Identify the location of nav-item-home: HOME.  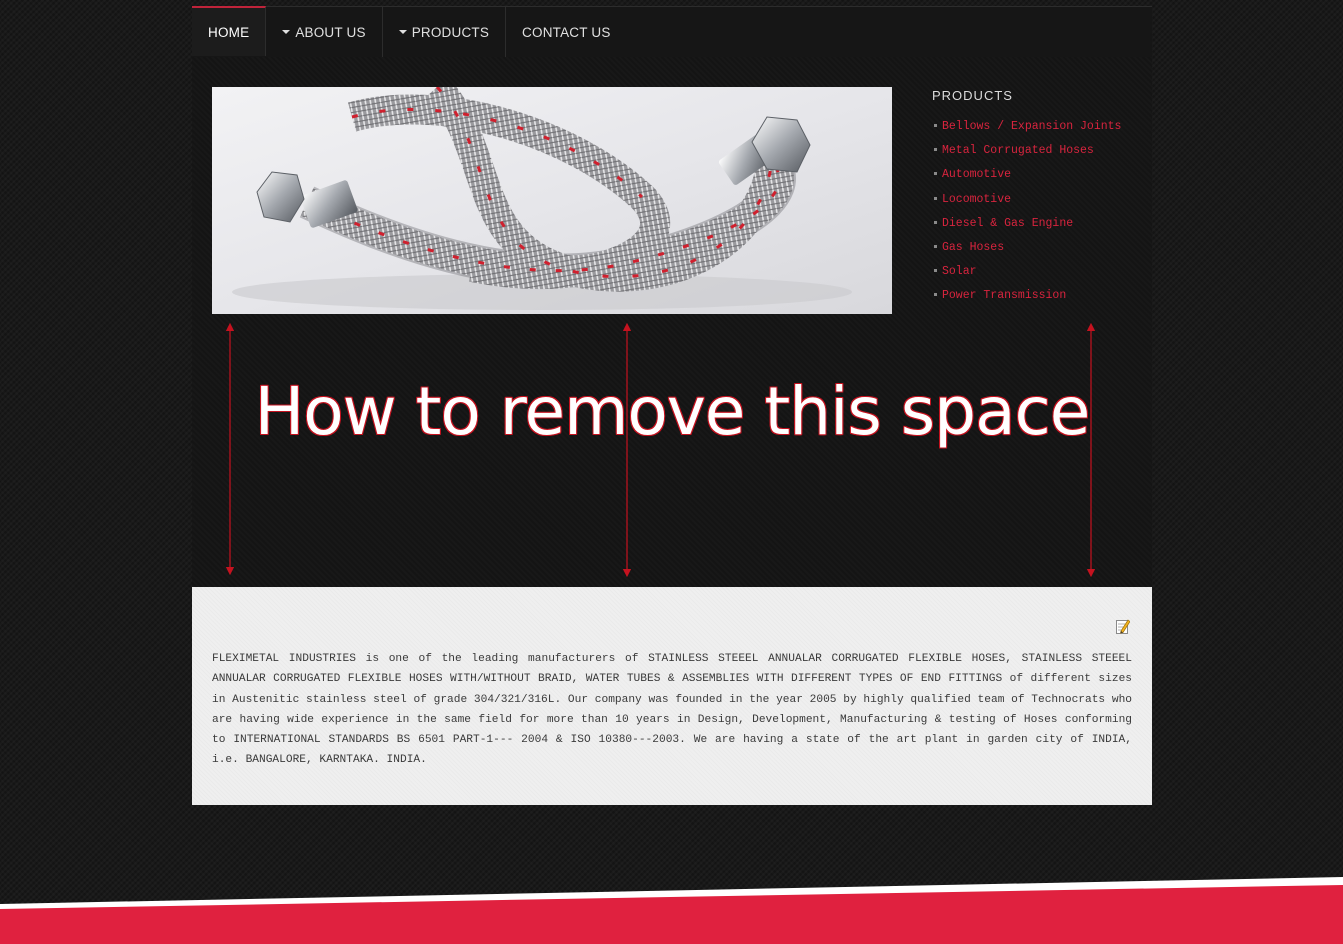
(229, 31).